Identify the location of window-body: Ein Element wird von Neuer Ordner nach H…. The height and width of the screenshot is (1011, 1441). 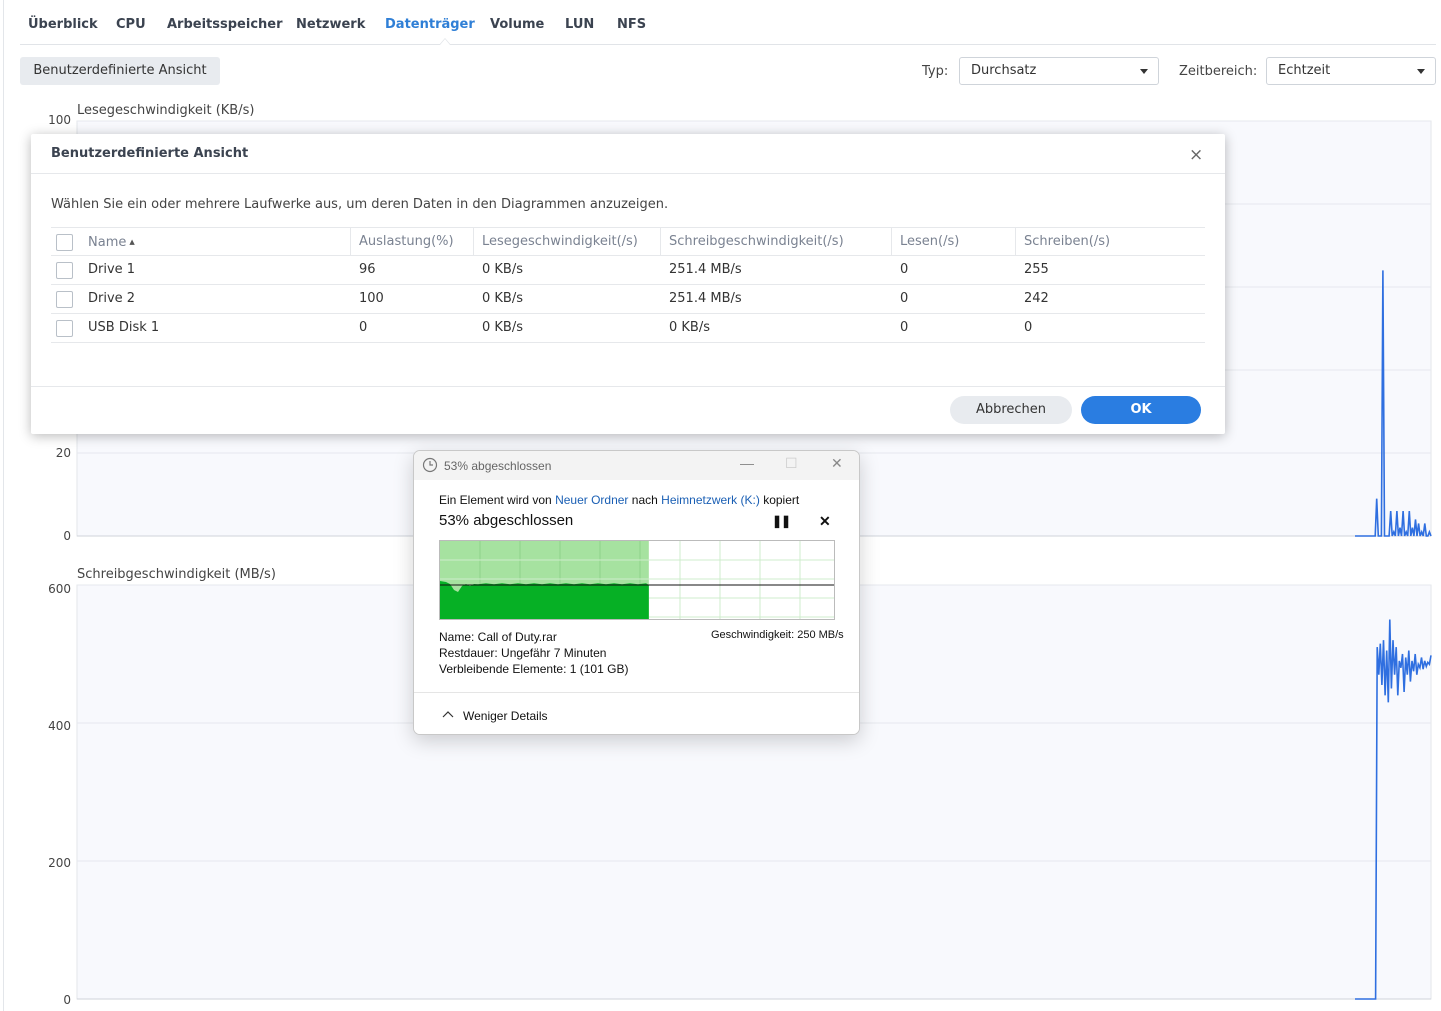
(636, 586).